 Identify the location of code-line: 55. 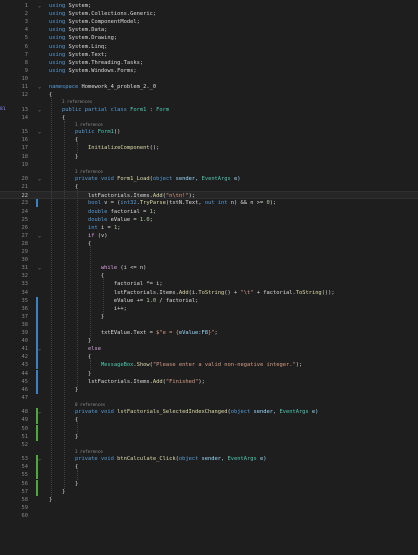
(209, 475).